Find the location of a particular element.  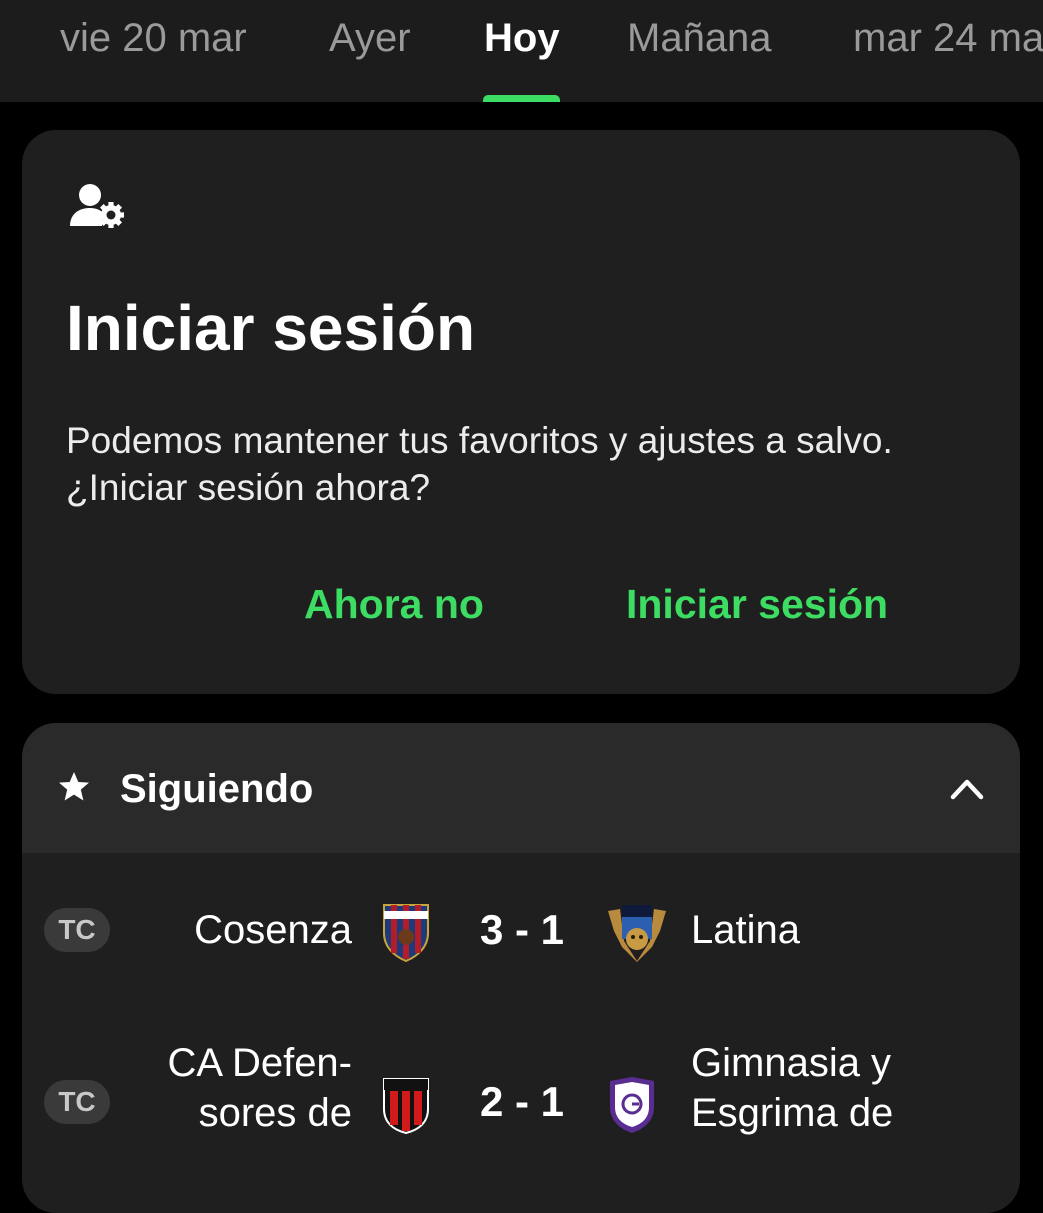

active-tab-indicator is located at coordinates (521, 98).